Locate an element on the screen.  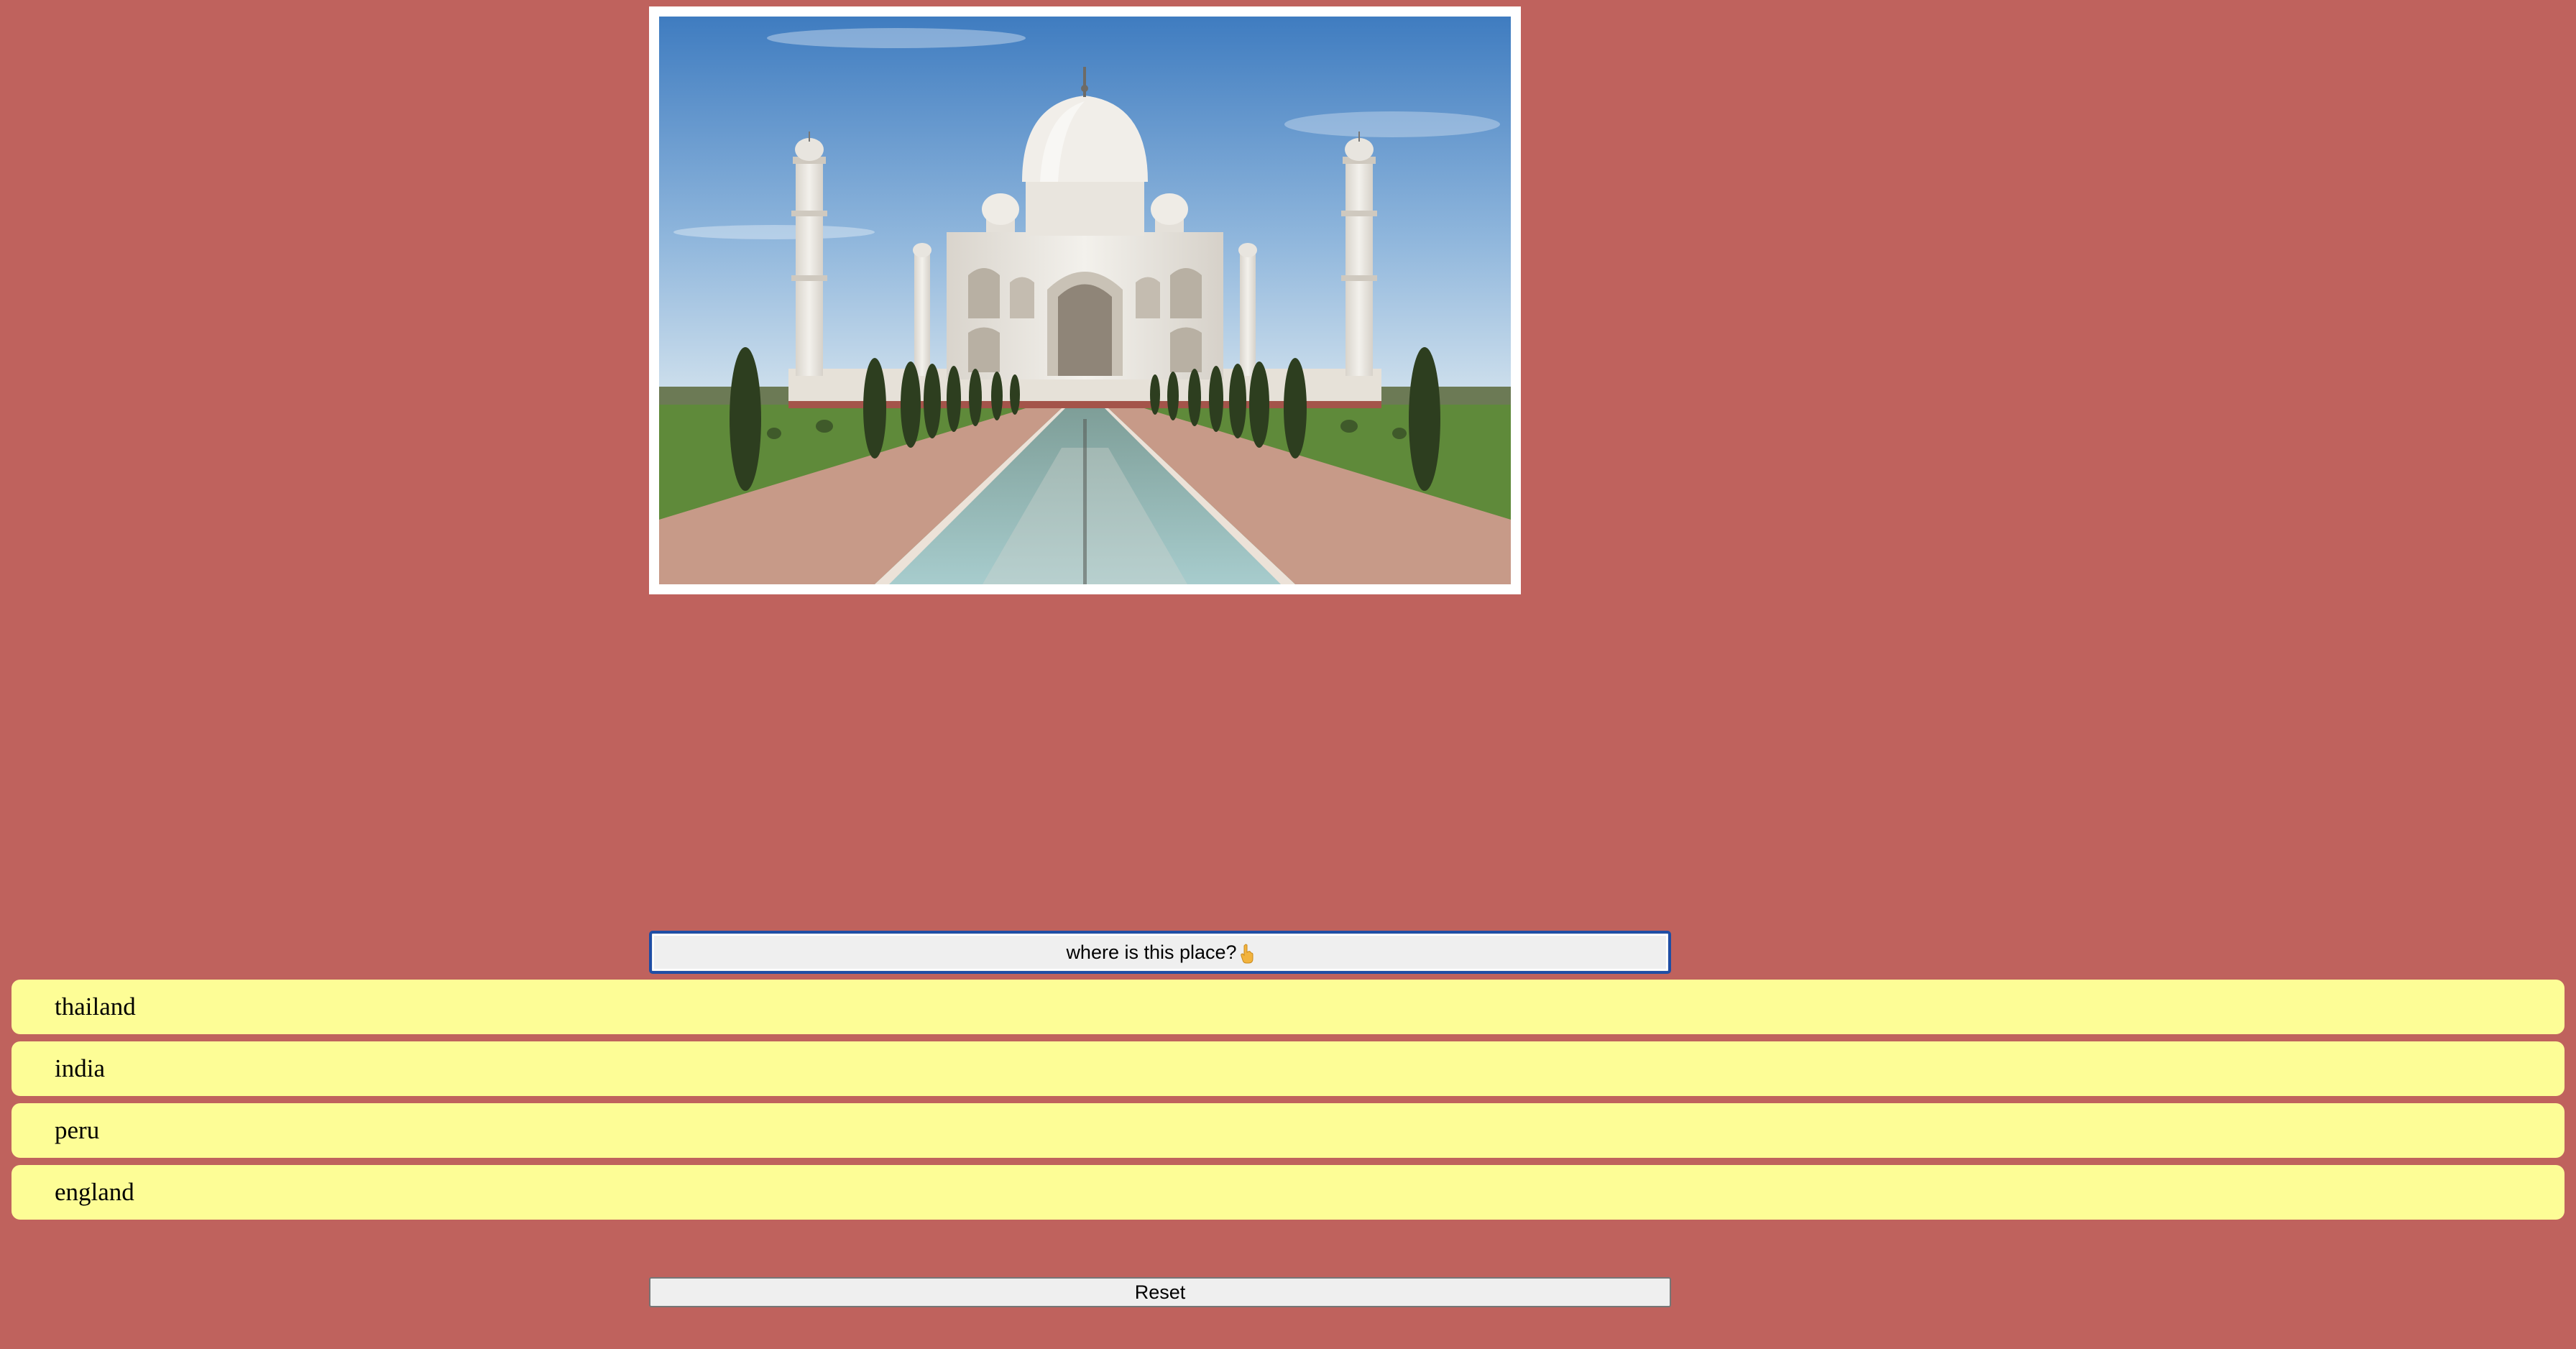
quiz-photo-frame is located at coordinates (1085, 300).